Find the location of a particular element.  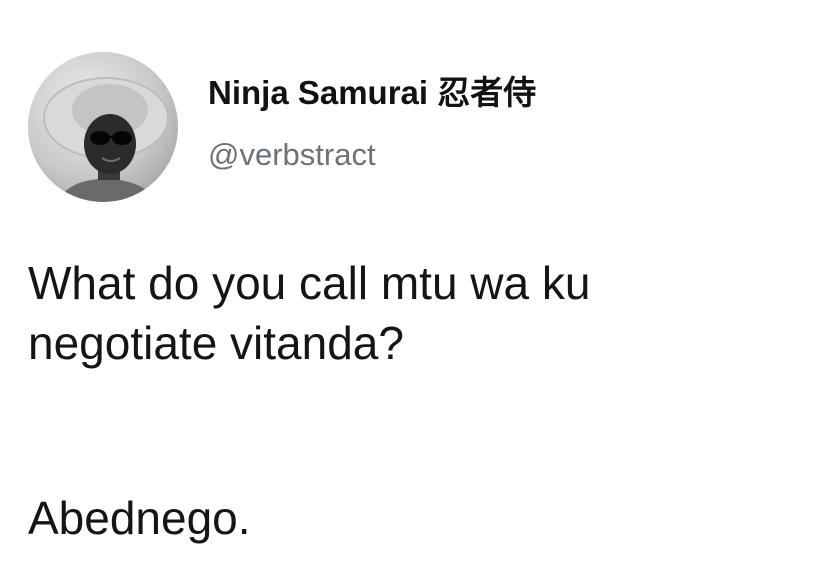

user-photo-avatar-icon is located at coordinates (103, 127).